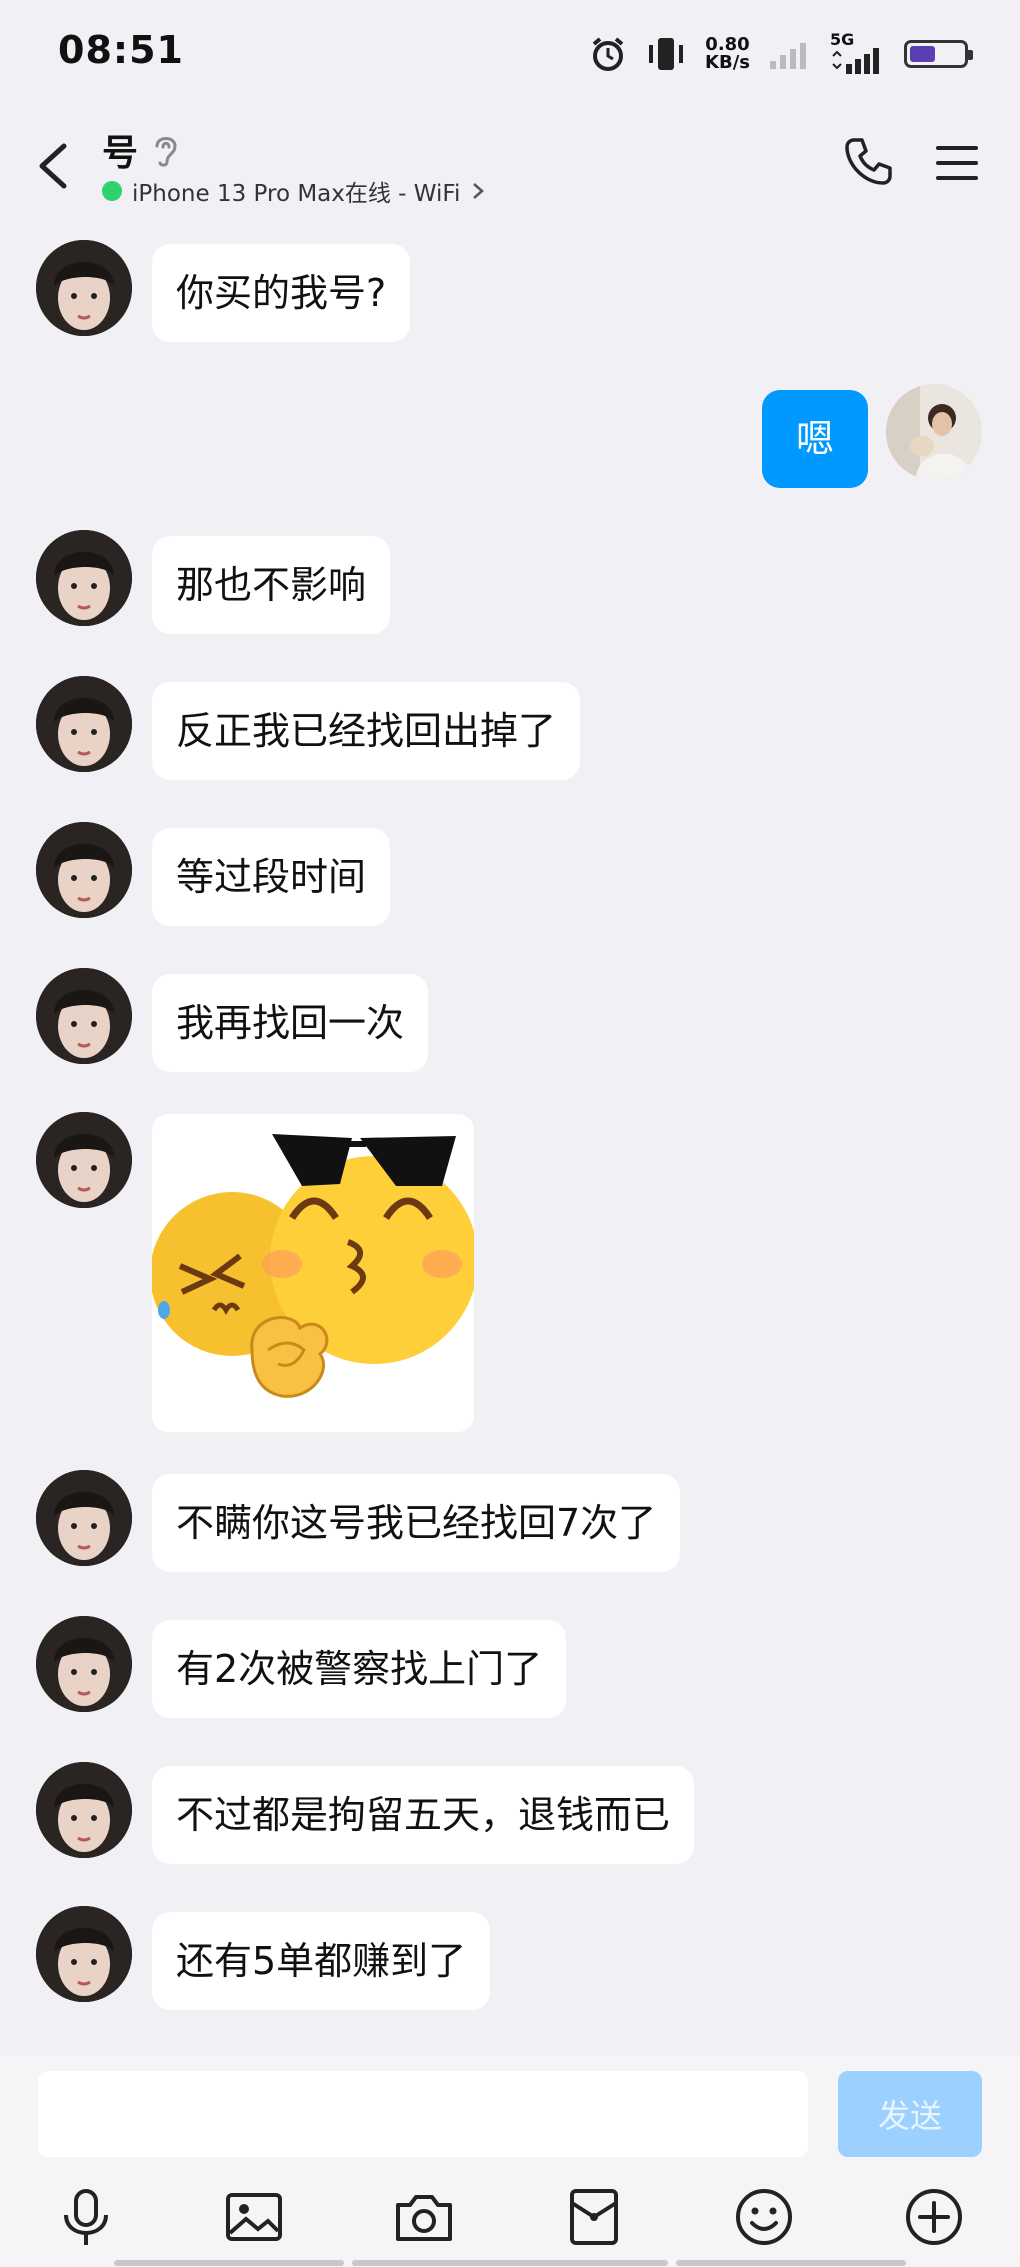 The image size is (1020, 2267). What do you see at coordinates (510, 164) in the screenshot?
I see `chat-header: 号 iPhone 13 Pro Max在线 - WiFi` at bounding box center [510, 164].